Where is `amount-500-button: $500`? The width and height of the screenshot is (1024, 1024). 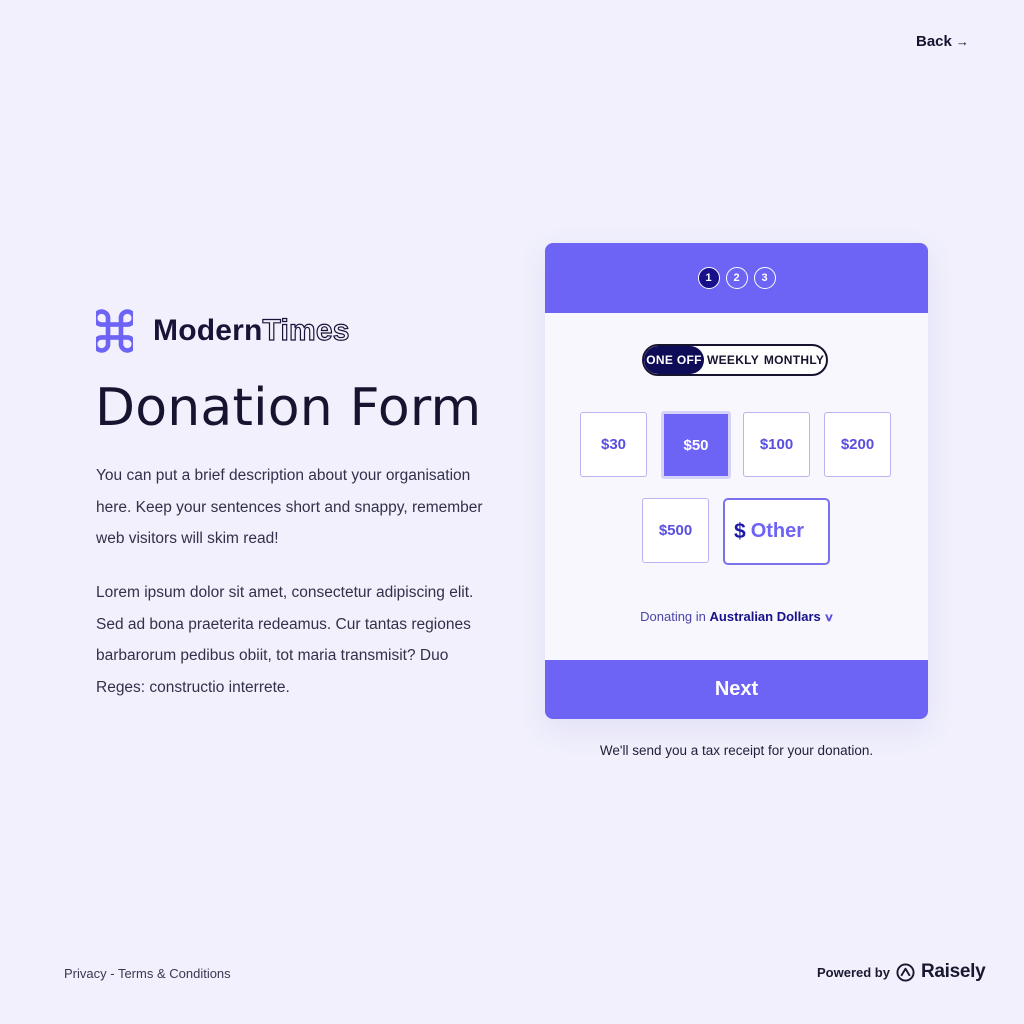 amount-500-button: $500 is located at coordinates (675, 530).